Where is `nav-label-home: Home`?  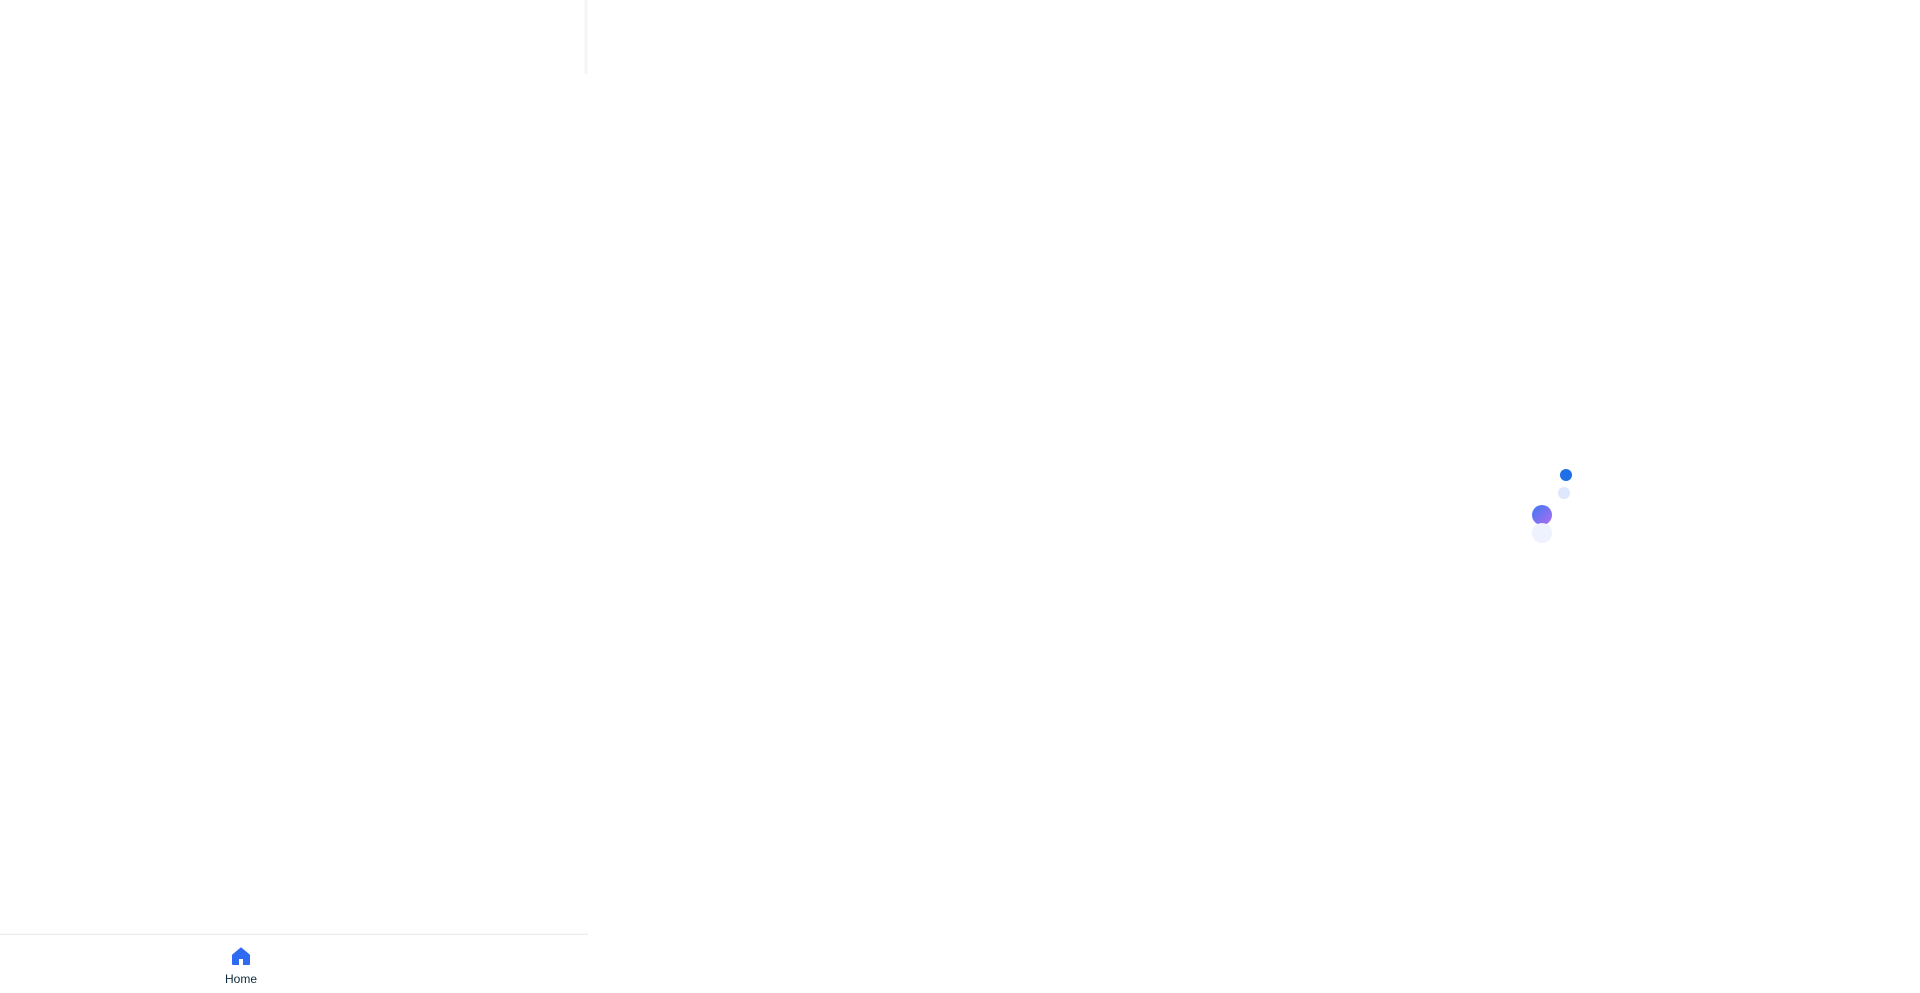 nav-label-home: Home is located at coordinates (240, 979).